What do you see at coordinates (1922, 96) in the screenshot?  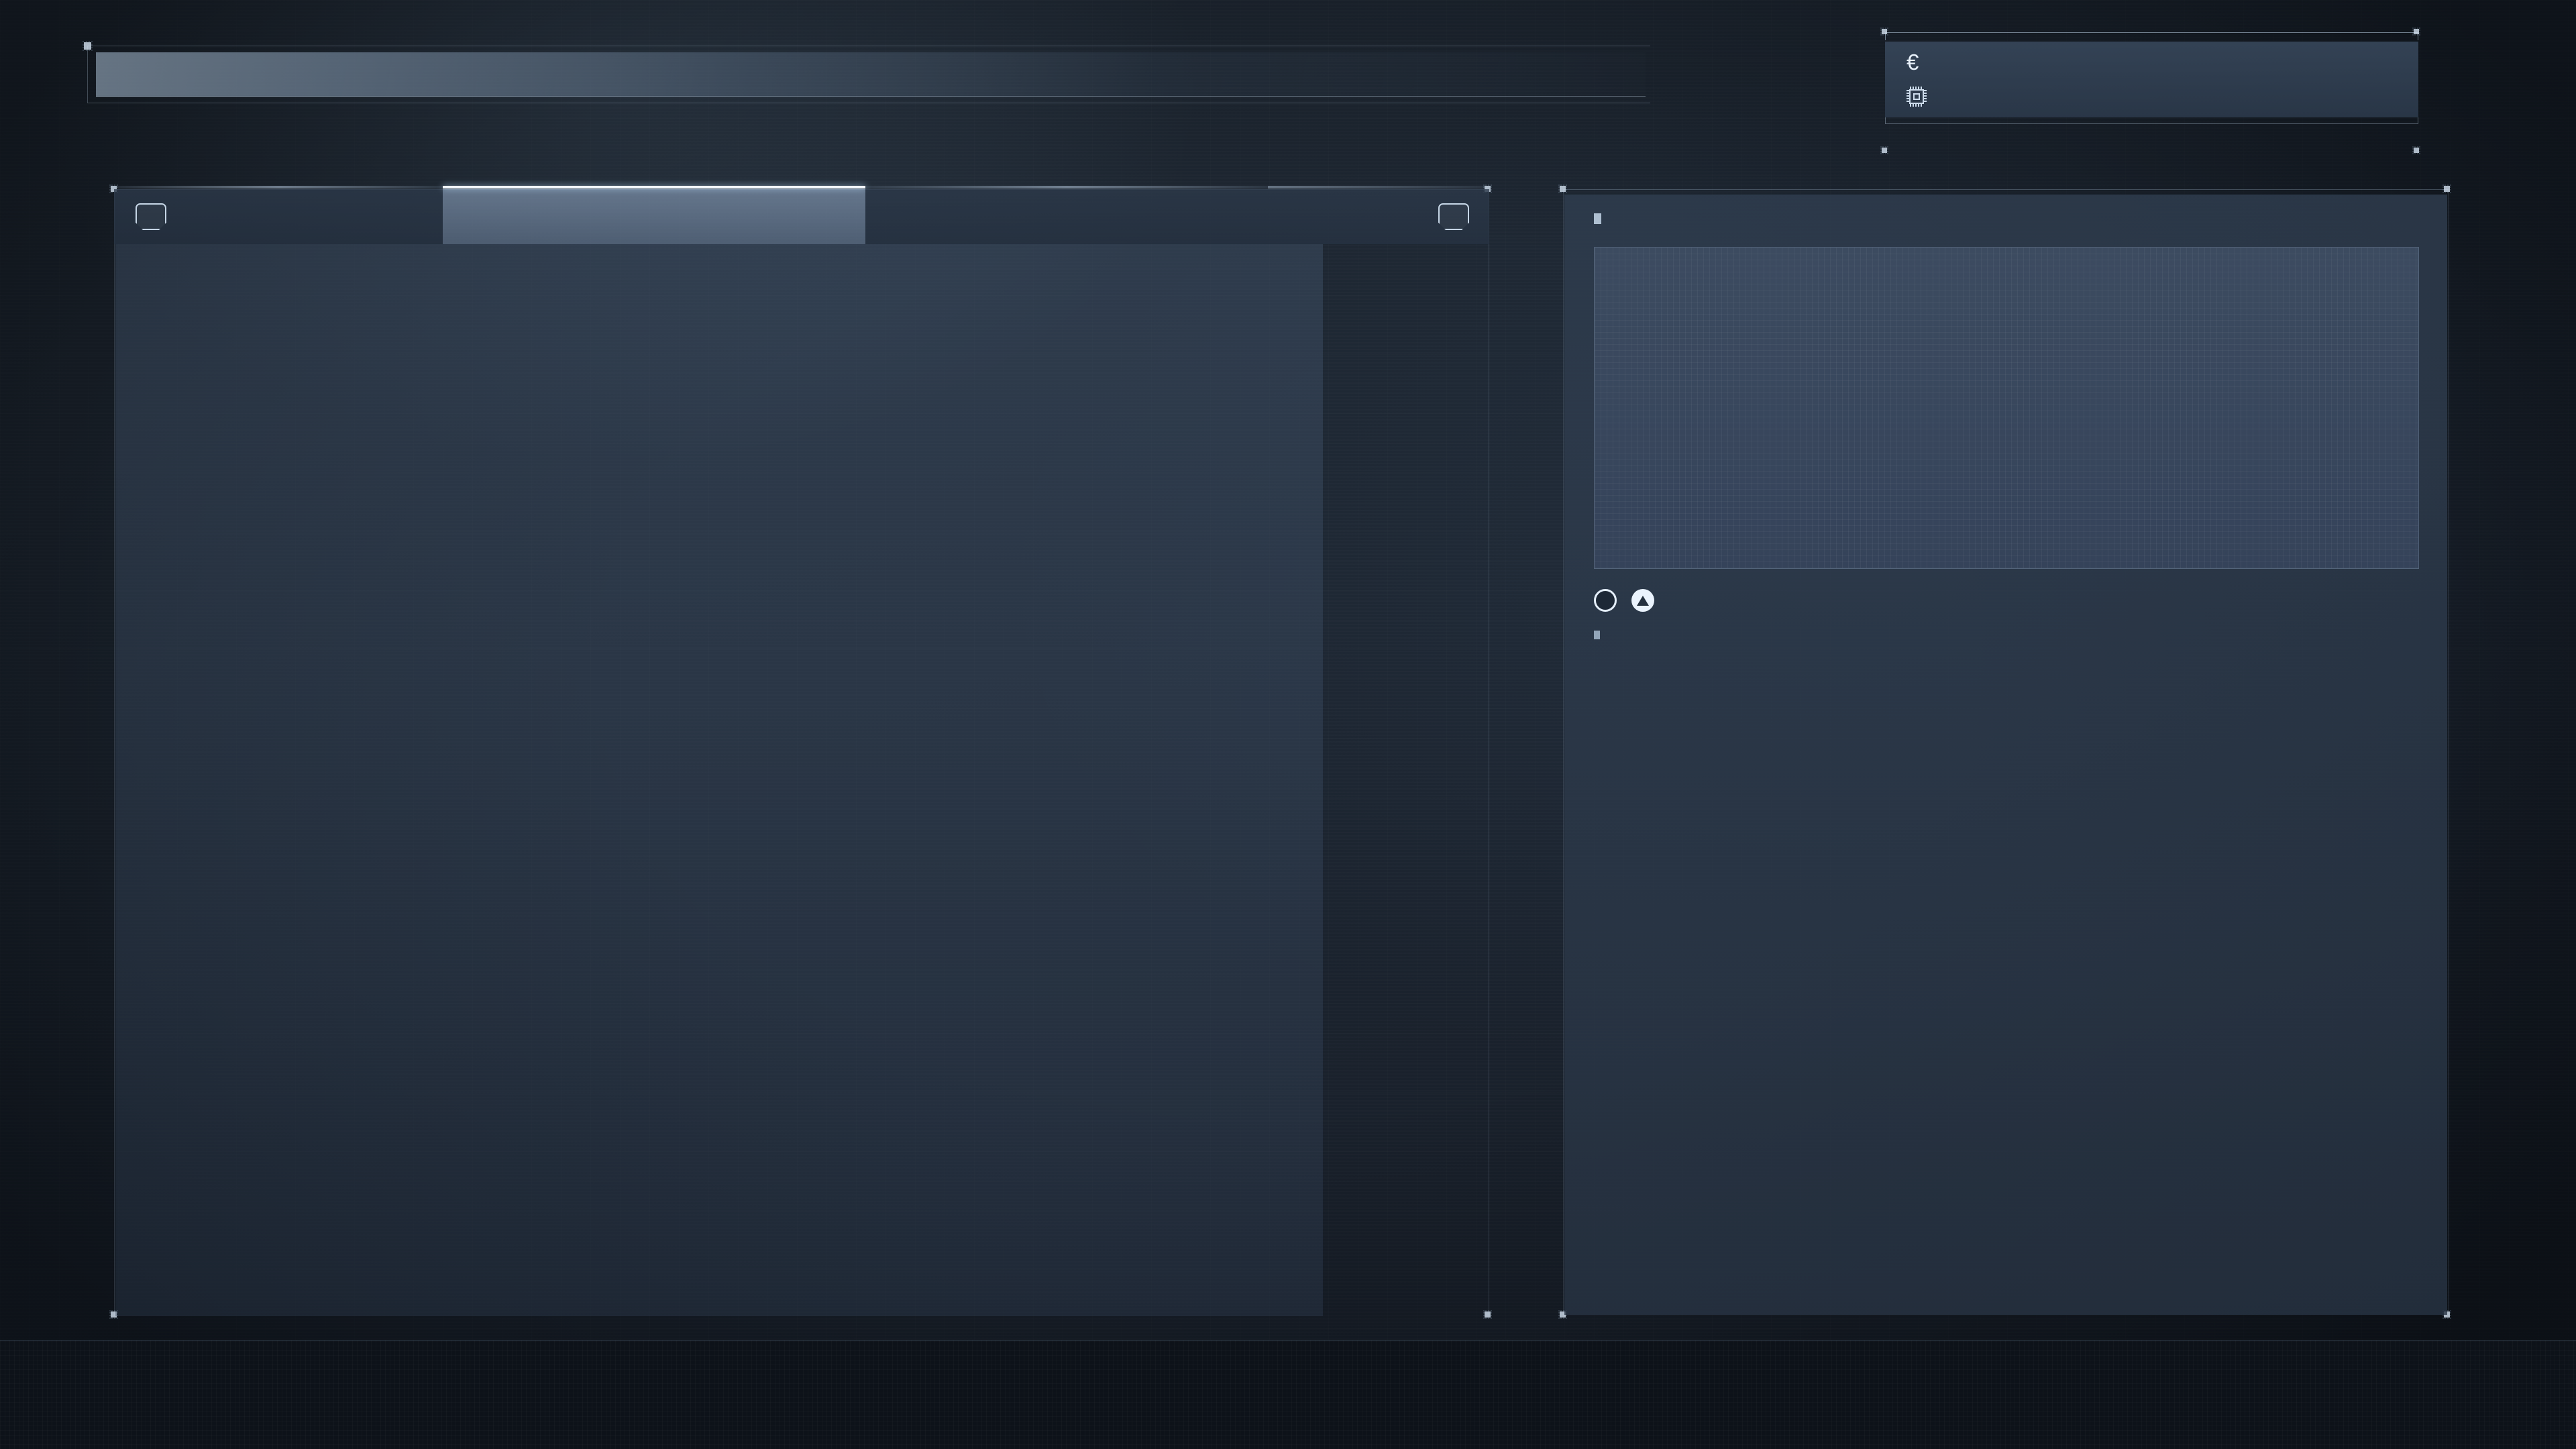 I see `chip-icon` at bounding box center [1922, 96].